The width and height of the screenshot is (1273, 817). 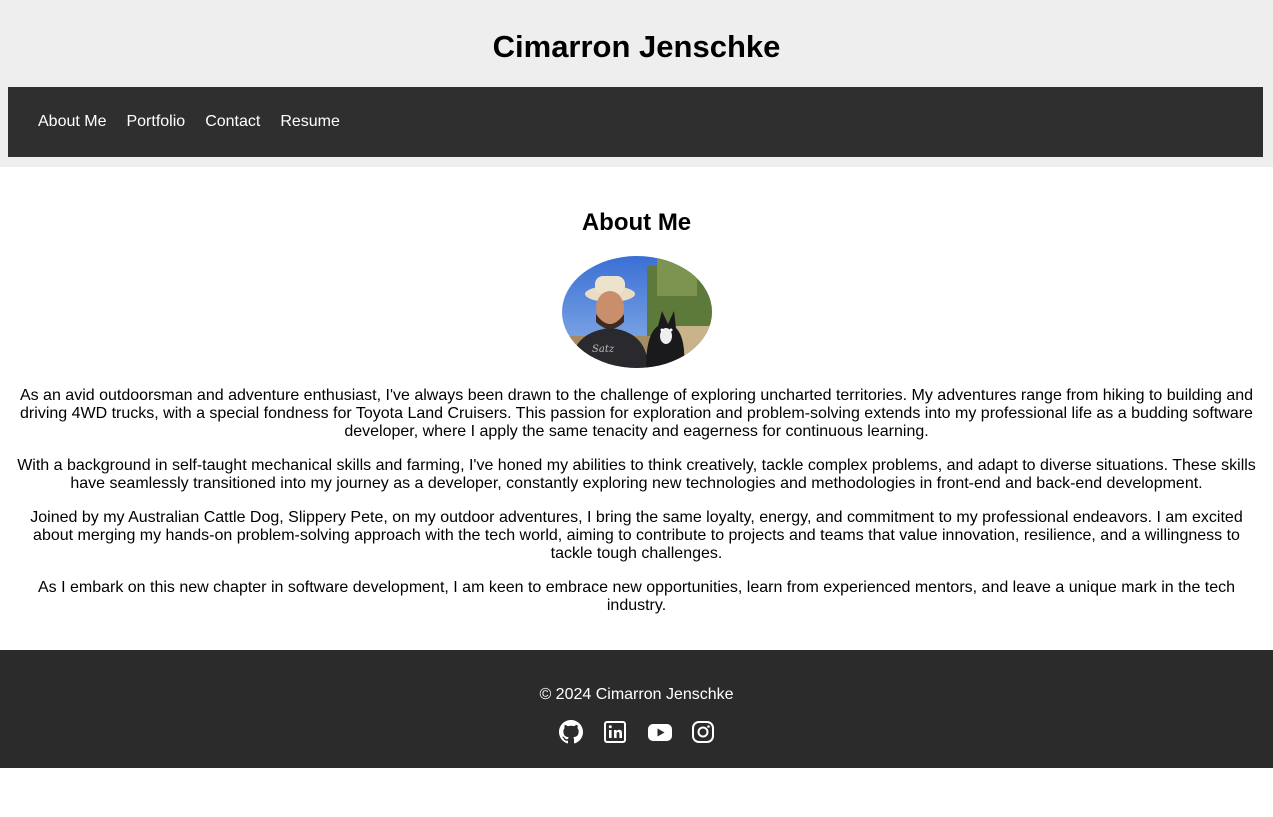 What do you see at coordinates (155, 122) in the screenshot?
I see `nav-item-portfolio: Portfolio` at bounding box center [155, 122].